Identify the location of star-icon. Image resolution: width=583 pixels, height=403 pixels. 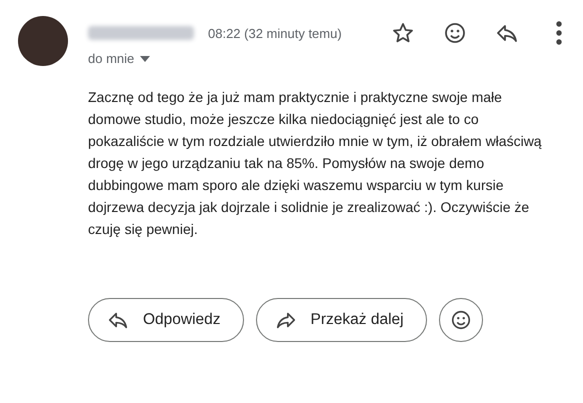
(403, 33).